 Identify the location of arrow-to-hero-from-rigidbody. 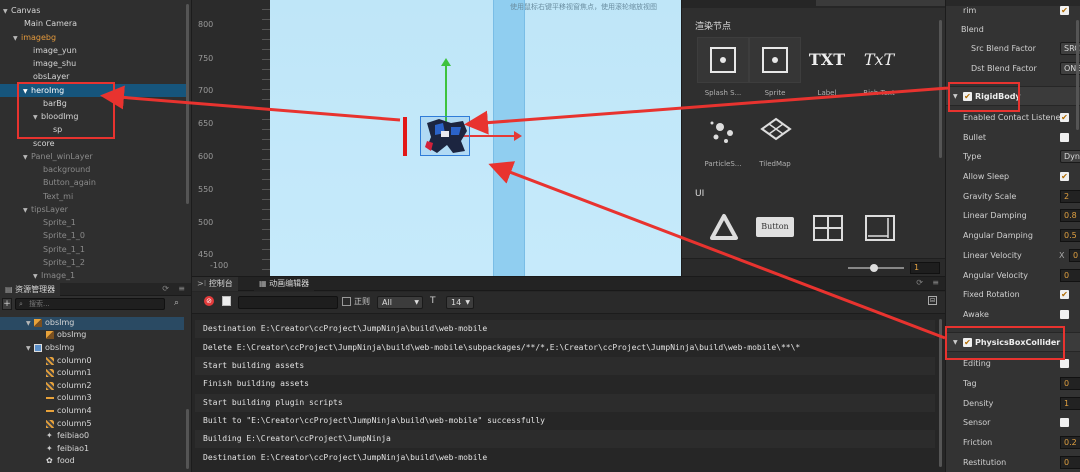
(706, 110).